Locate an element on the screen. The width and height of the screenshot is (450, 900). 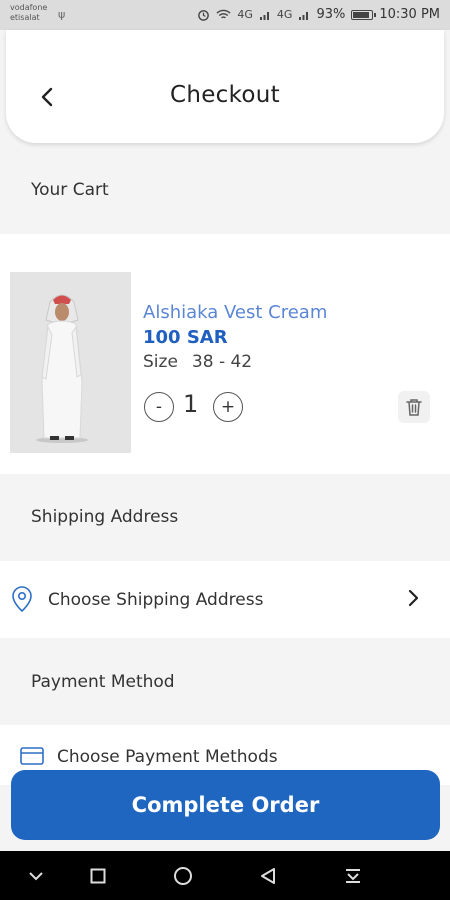
delete-item-button is located at coordinates (414, 407).